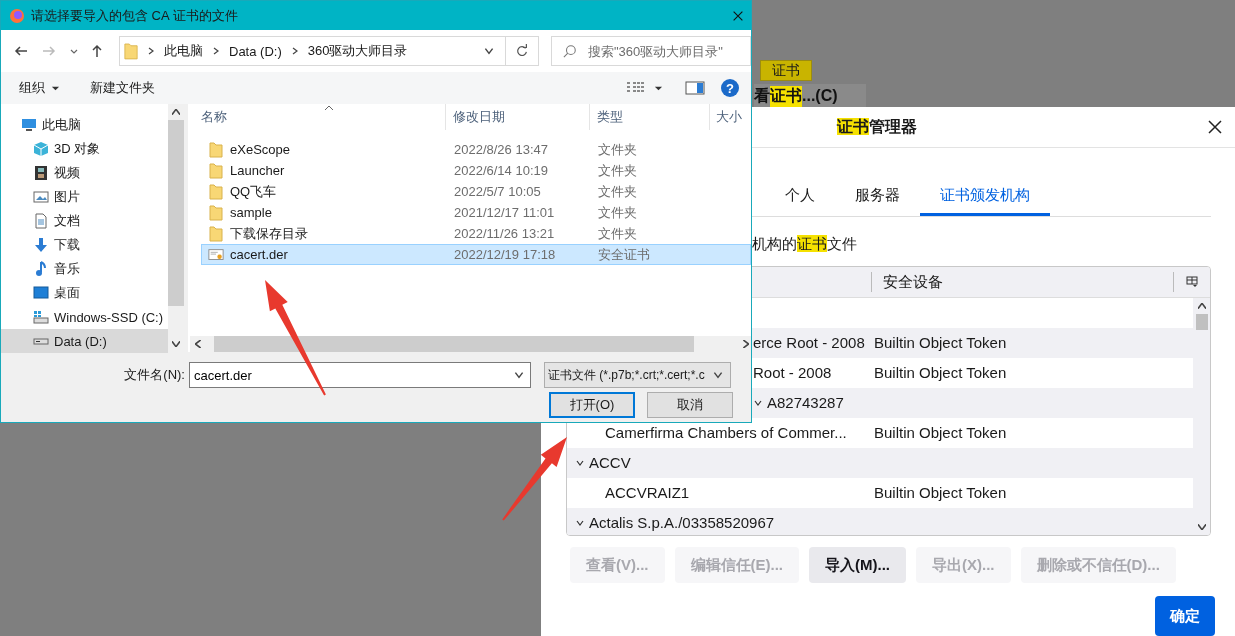 This screenshot has width=1235, height=636. Describe the element at coordinates (269, 233) in the screenshot. I see `file-name: 下载保存目录` at that location.